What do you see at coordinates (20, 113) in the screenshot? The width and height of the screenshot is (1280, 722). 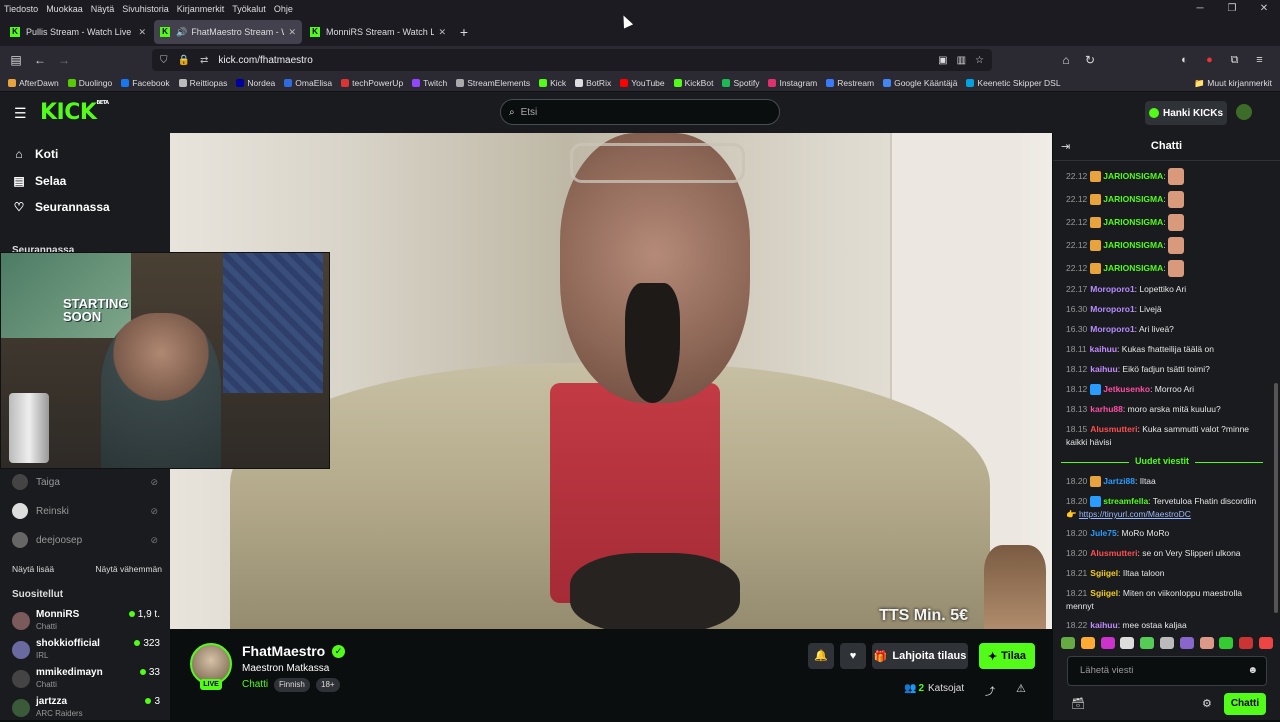 I see `hamburger-menu-icon: ☰` at bounding box center [20, 113].